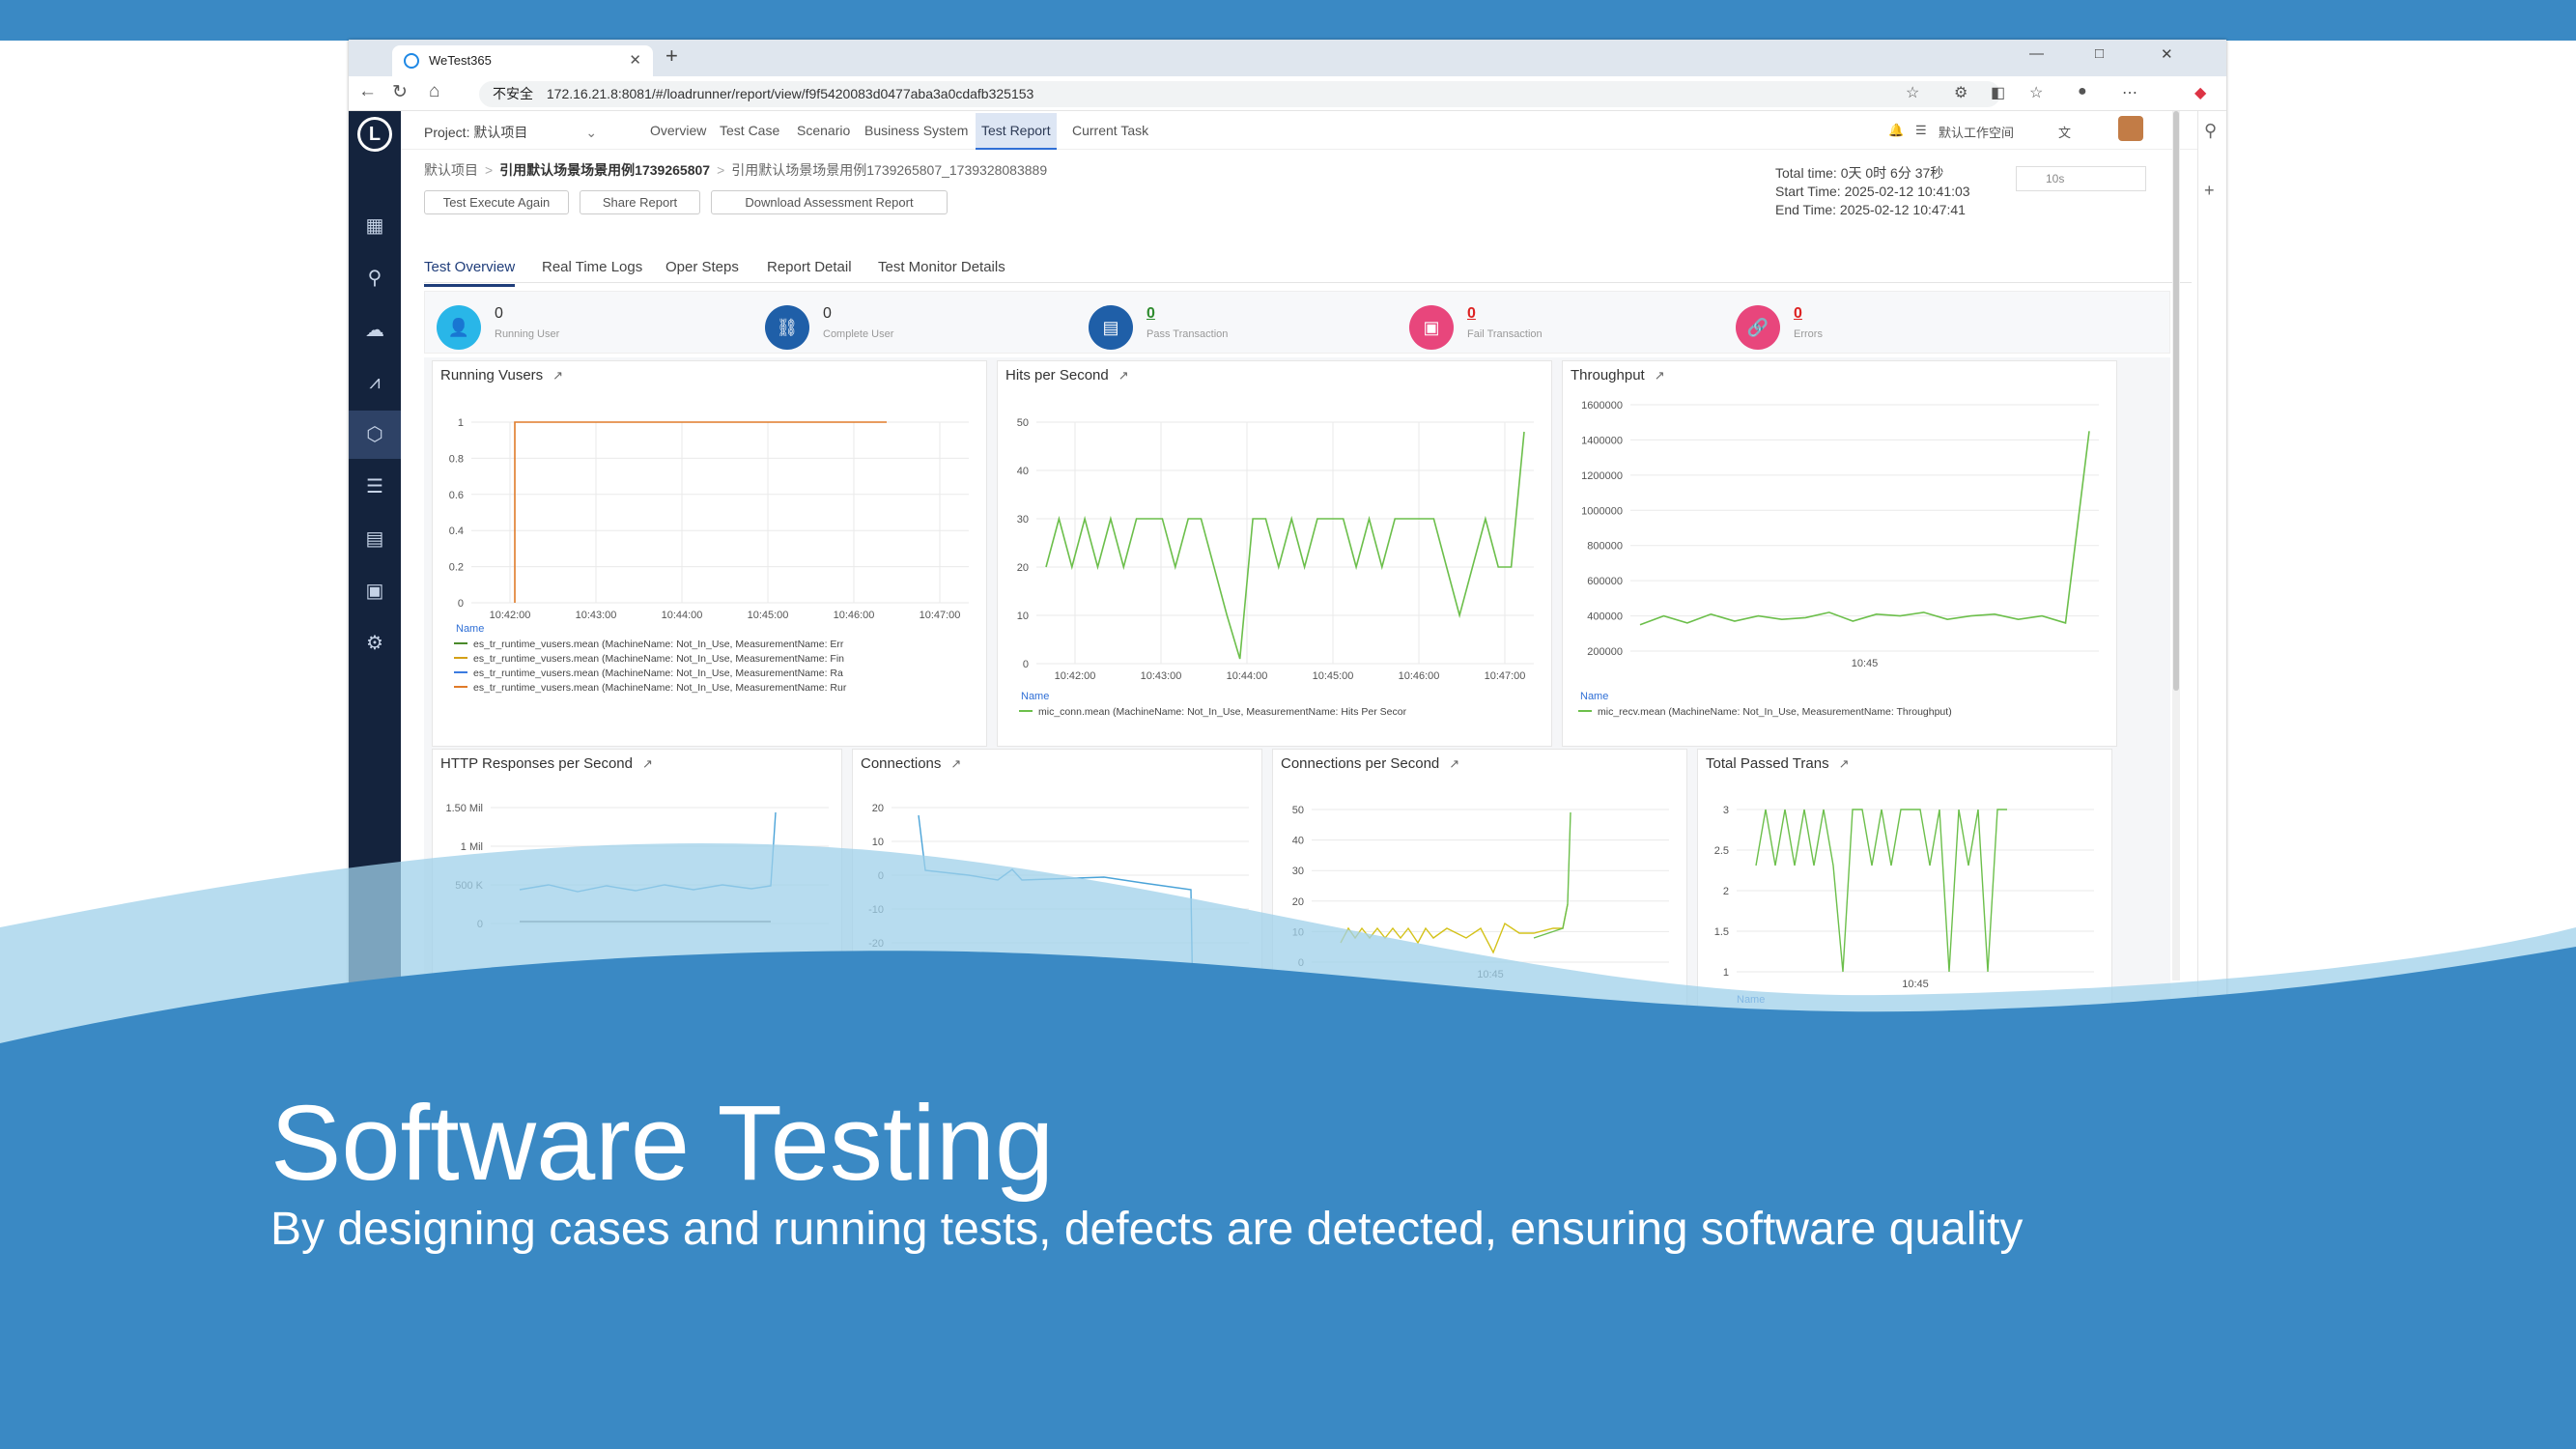 This screenshot has width=2576, height=1449. Describe the element at coordinates (662, 1143) in the screenshot. I see `slide-title: Software Testing` at that location.